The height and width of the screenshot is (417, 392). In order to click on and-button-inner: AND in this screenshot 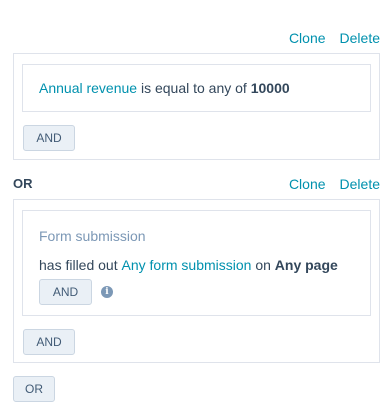, I will do `click(65, 292)`.